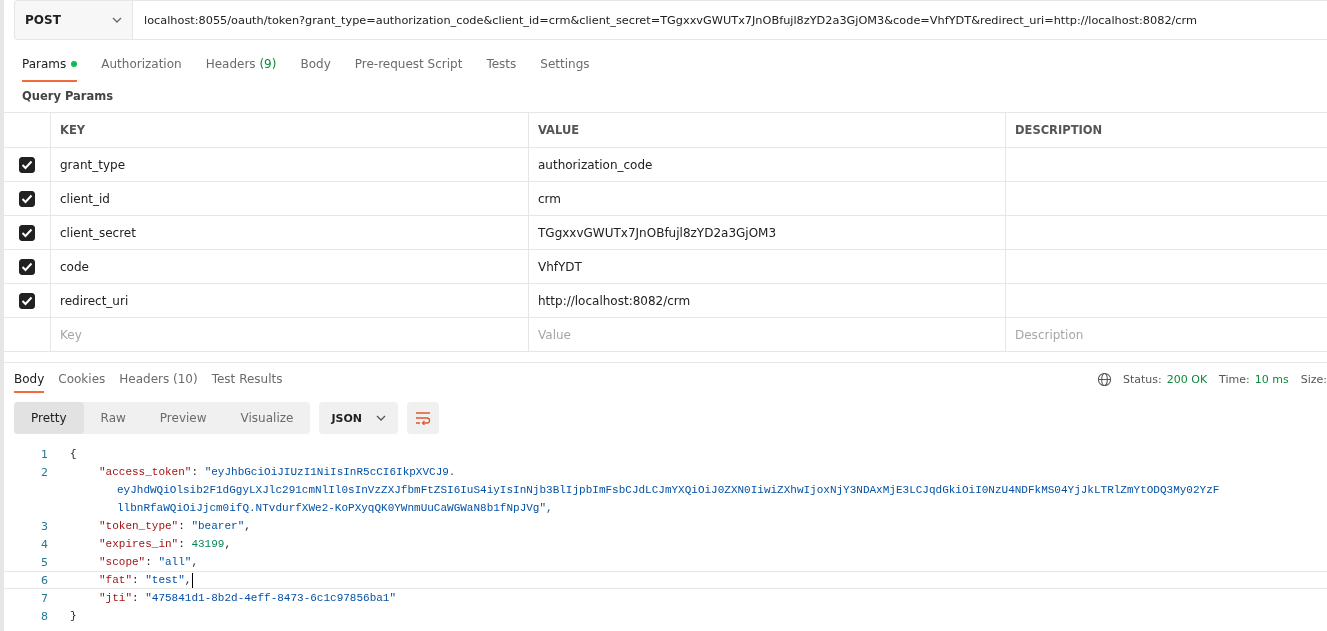 Image resolution: width=1327 pixels, height=631 pixels. What do you see at coordinates (290, 300) in the screenshot?
I see `table-cell: redirect_uri` at bounding box center [290, 300].